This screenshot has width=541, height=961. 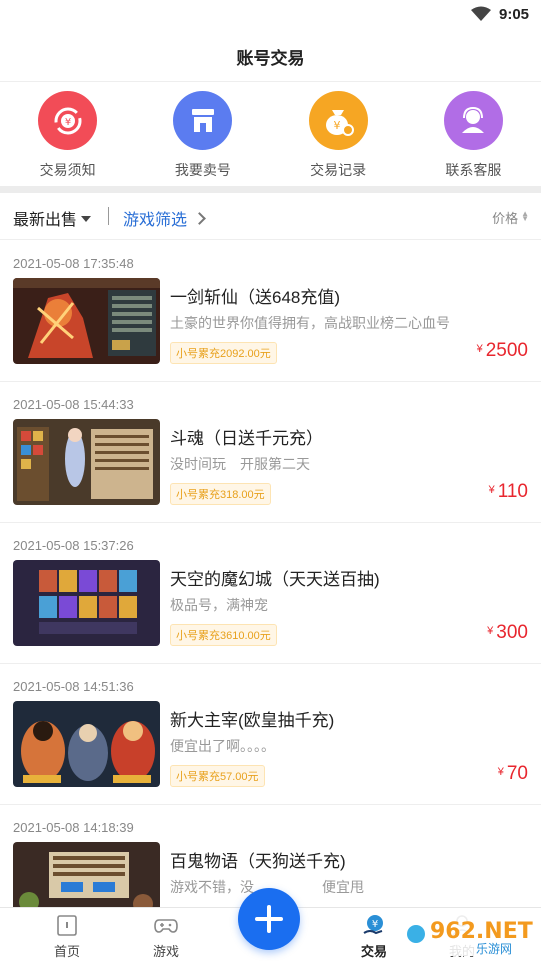 What do you see at coordinates (73, 827) in the screenshot?
I see `listing-time: 2021-05-08 14:18:39` at bounding box center [73, 827].